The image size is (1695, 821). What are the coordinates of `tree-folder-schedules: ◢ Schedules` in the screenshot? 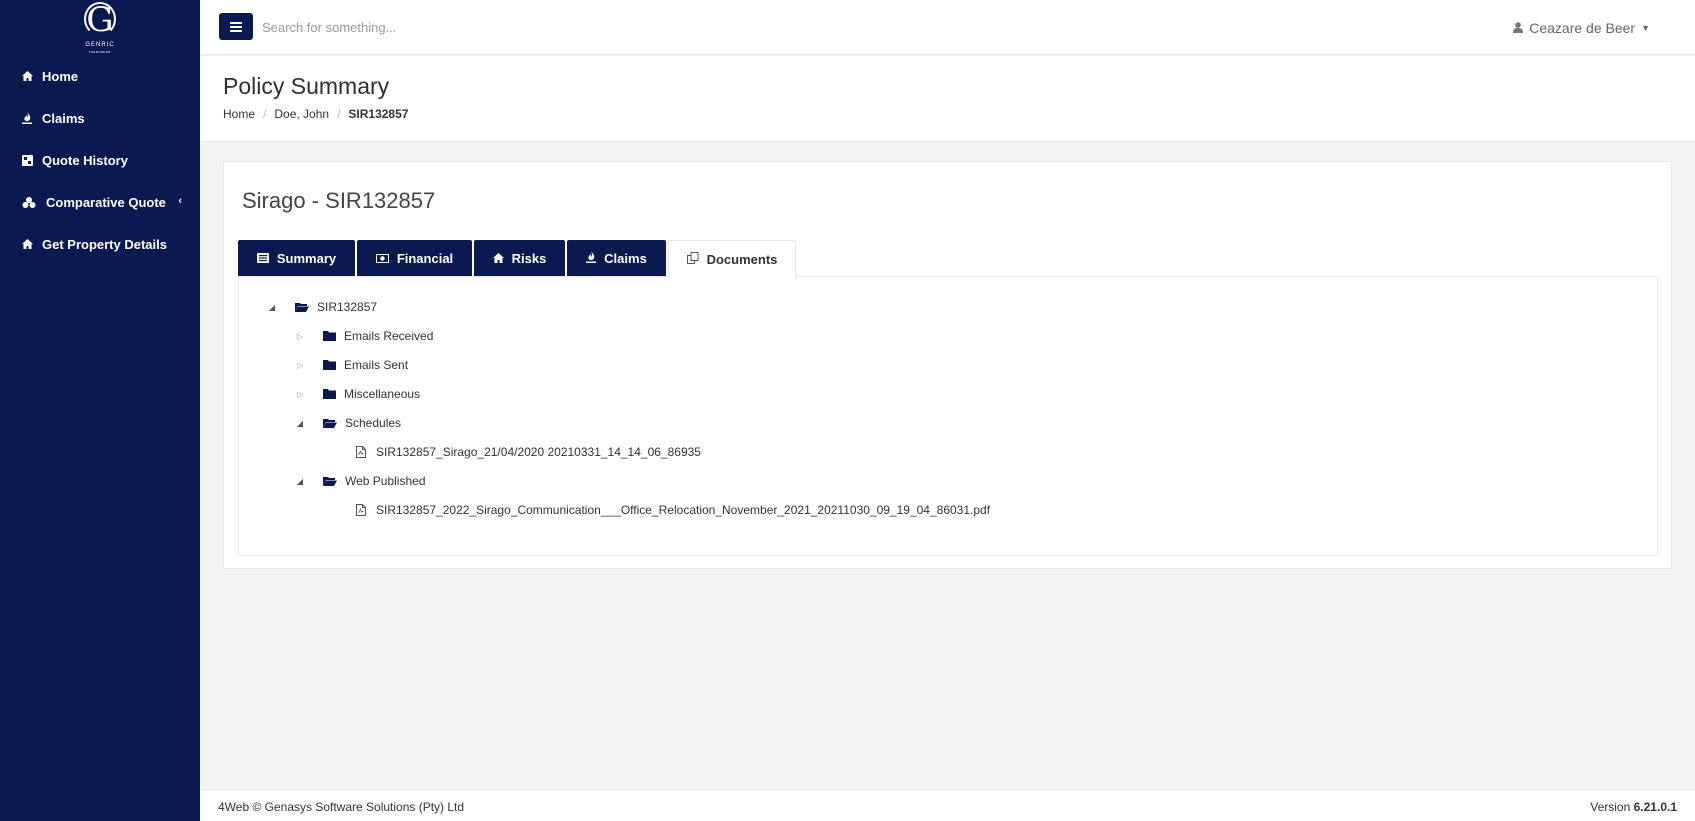 It's located at (348, 423).